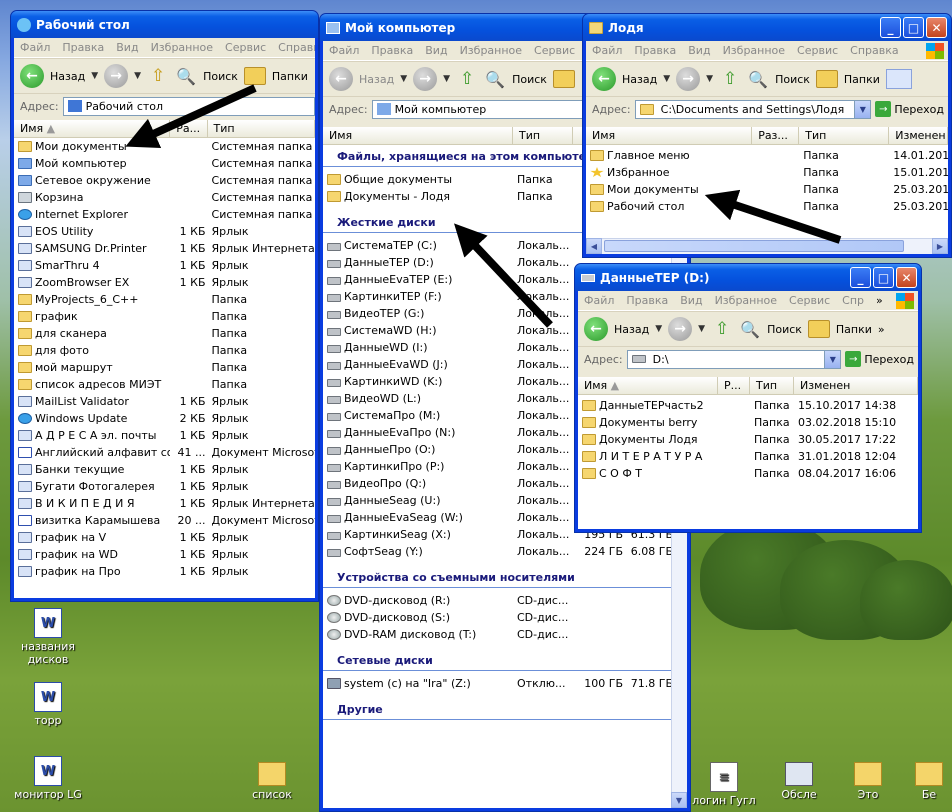 The image size is (952, 812). What do you see at coordinates (164, 367) in the screenshot?
I see `list-item: мой маршрут Папка` at bounding box center [164, 367].